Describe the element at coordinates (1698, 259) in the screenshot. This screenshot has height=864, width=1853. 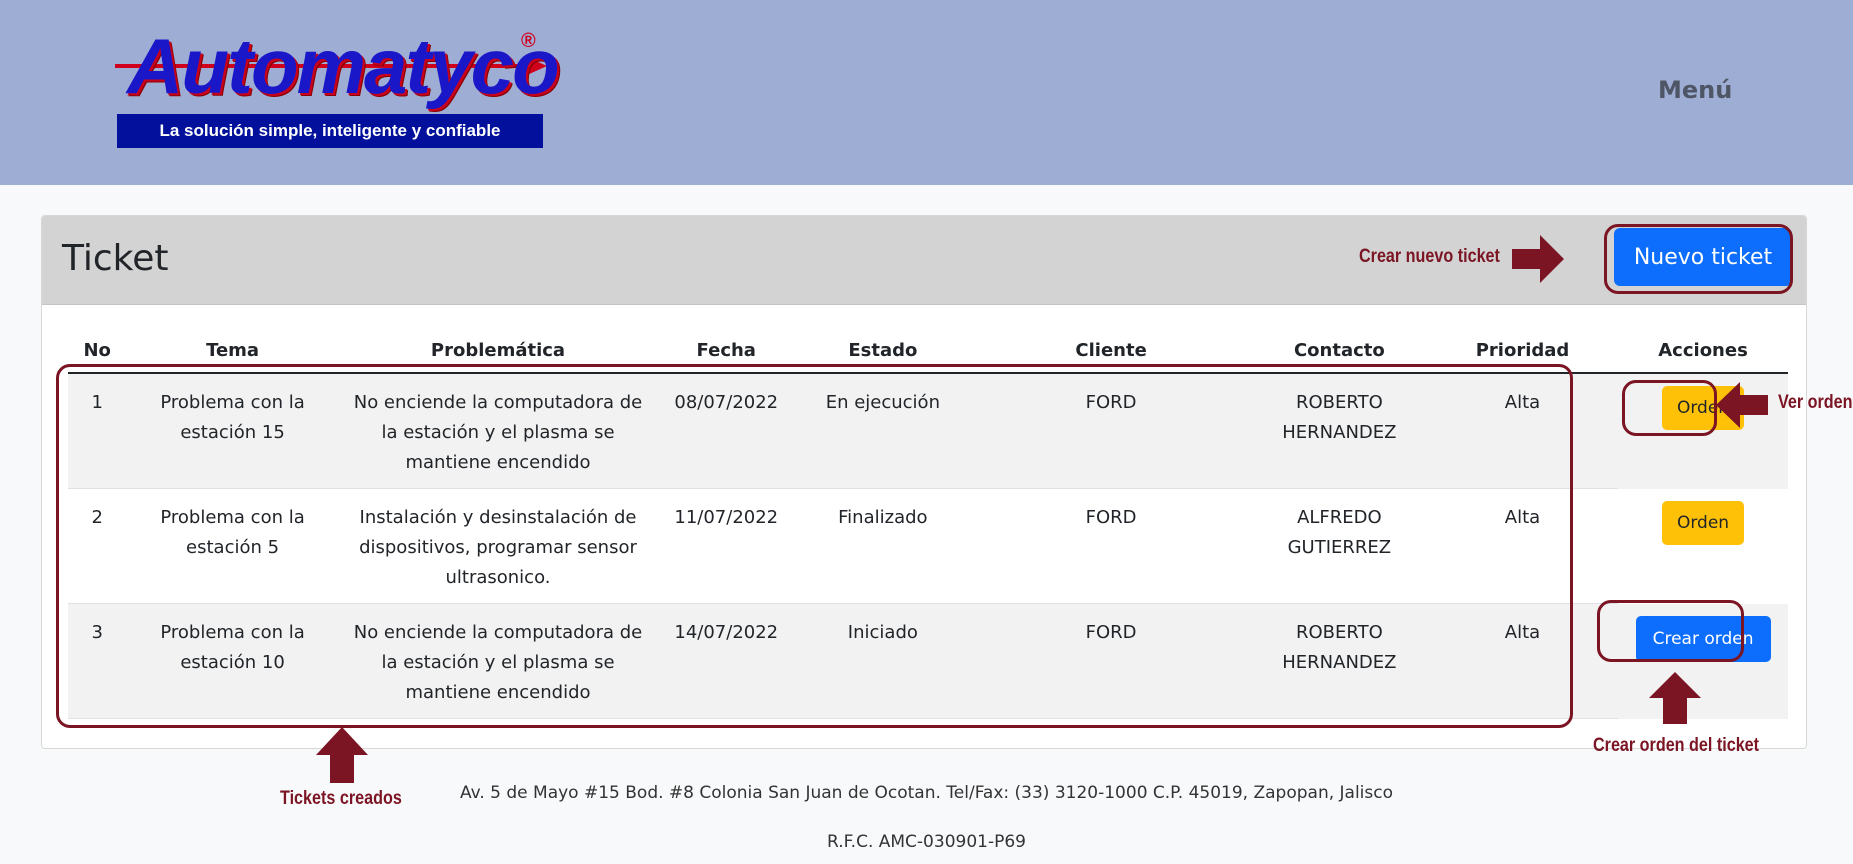
I see `annotation-highlight-new-ticket` at that location.